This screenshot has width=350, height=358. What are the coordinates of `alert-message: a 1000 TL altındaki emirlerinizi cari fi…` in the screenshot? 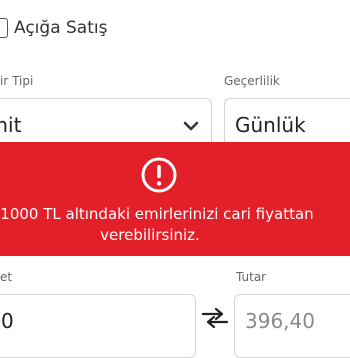 It's located at (175, 225).